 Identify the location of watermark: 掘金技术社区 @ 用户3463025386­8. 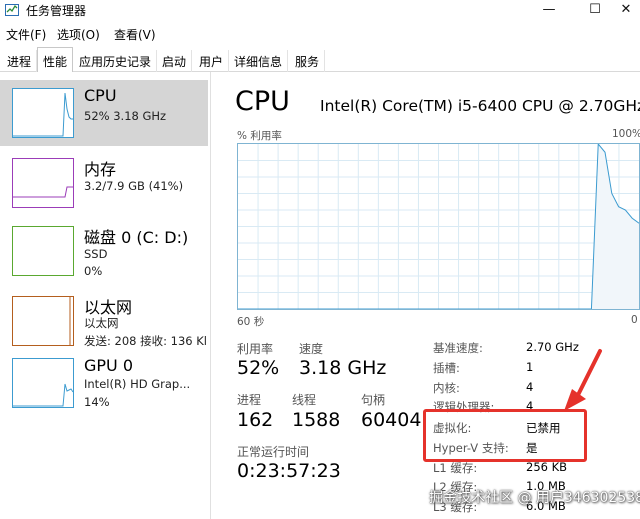
(534, 498).